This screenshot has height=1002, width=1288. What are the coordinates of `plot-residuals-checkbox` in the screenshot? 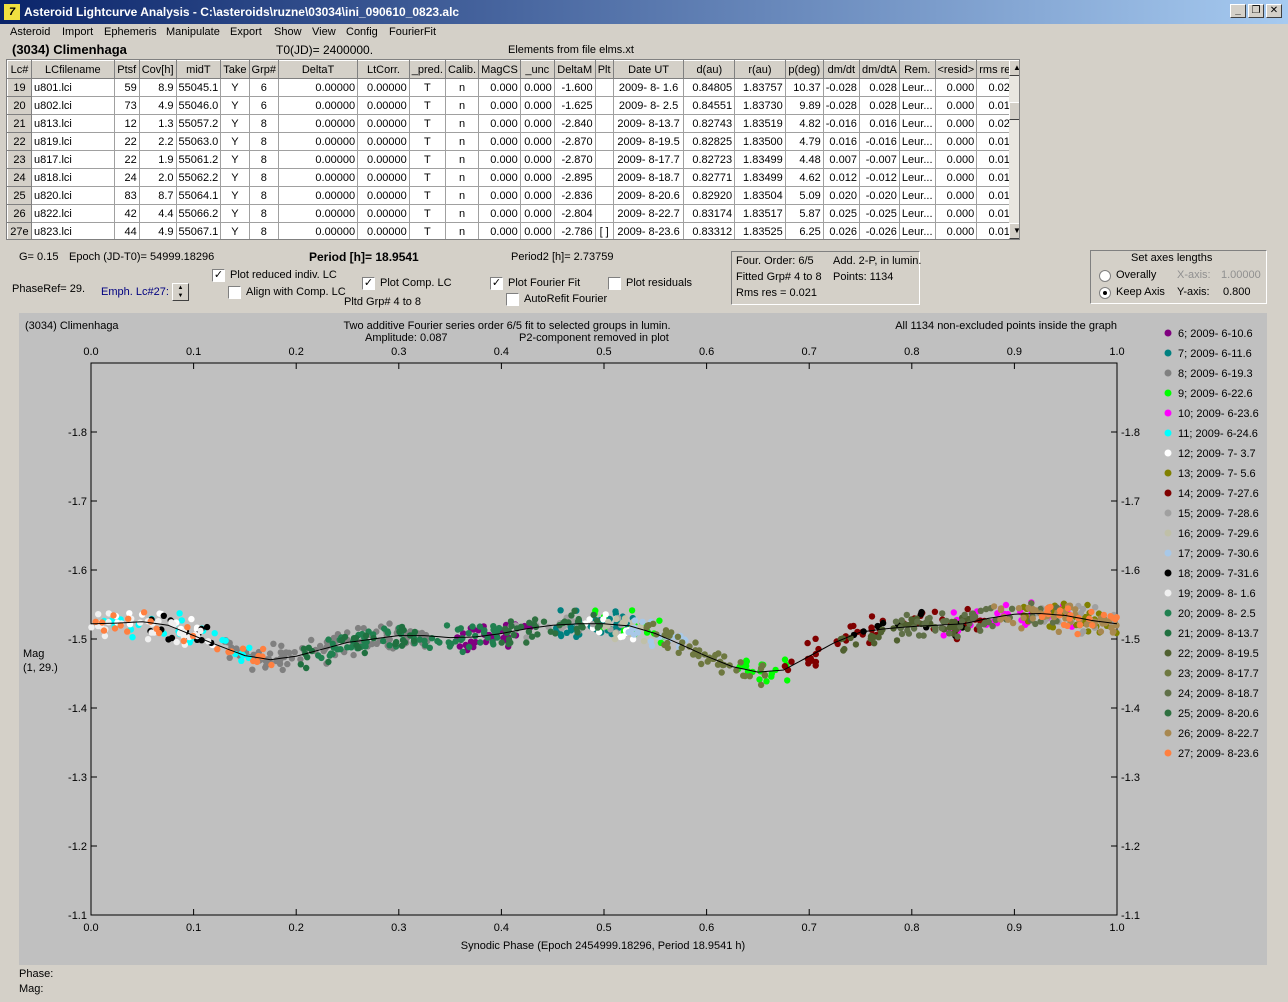 It's located at (614, 283).